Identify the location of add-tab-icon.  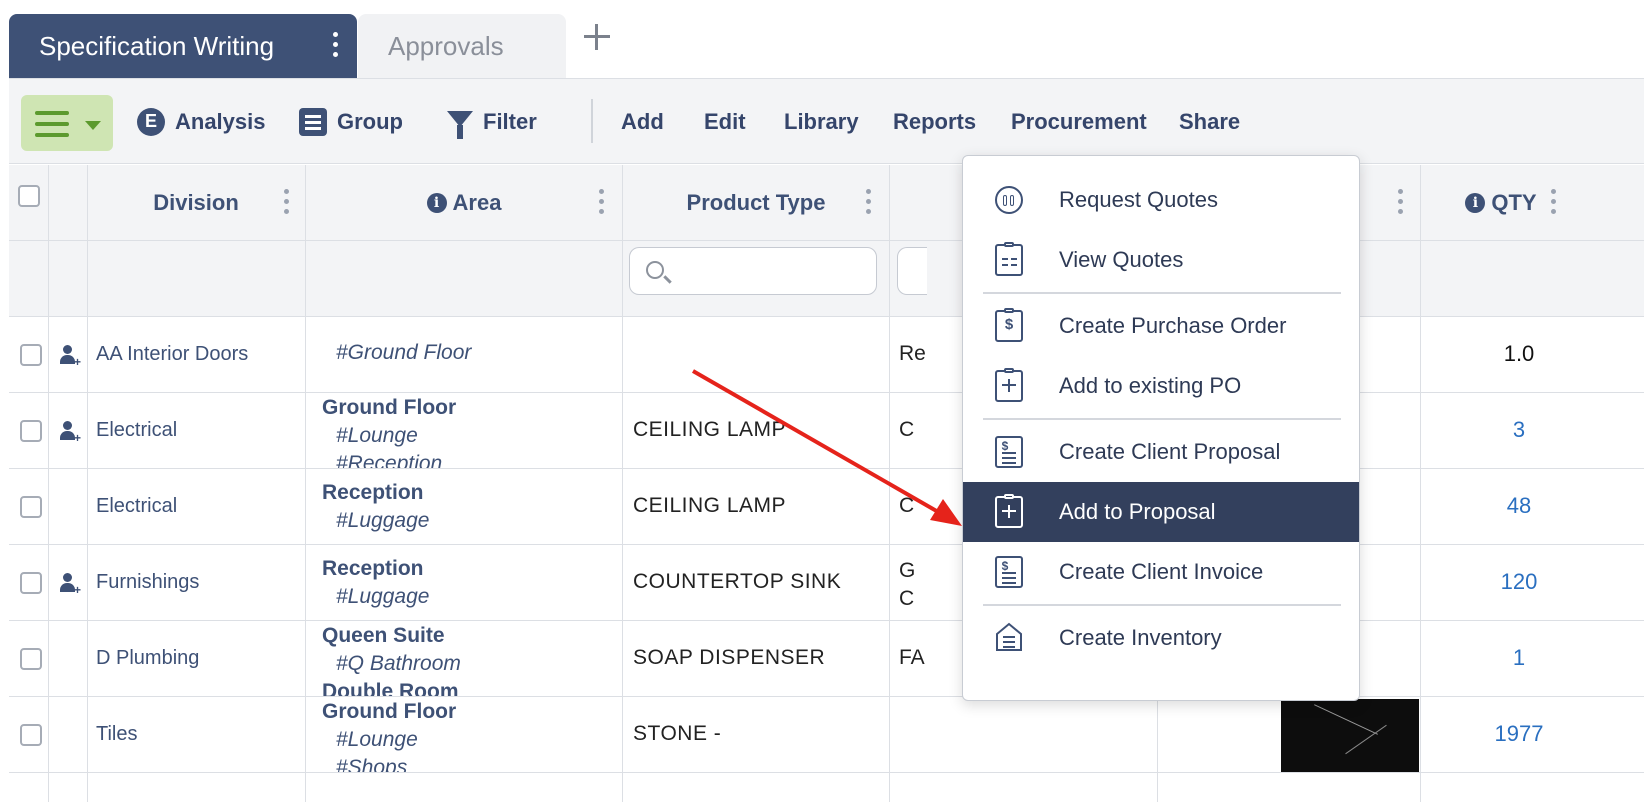
(597, 37).